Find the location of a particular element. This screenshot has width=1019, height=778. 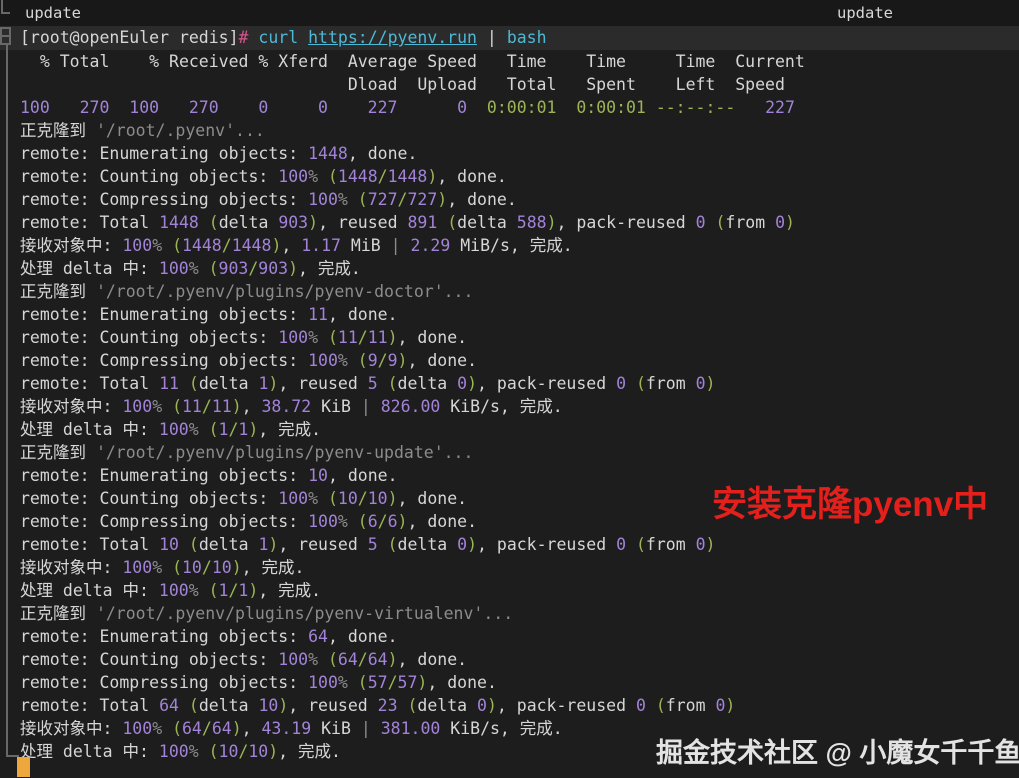

text-segment: , done. is located at coordinates (362, 636).